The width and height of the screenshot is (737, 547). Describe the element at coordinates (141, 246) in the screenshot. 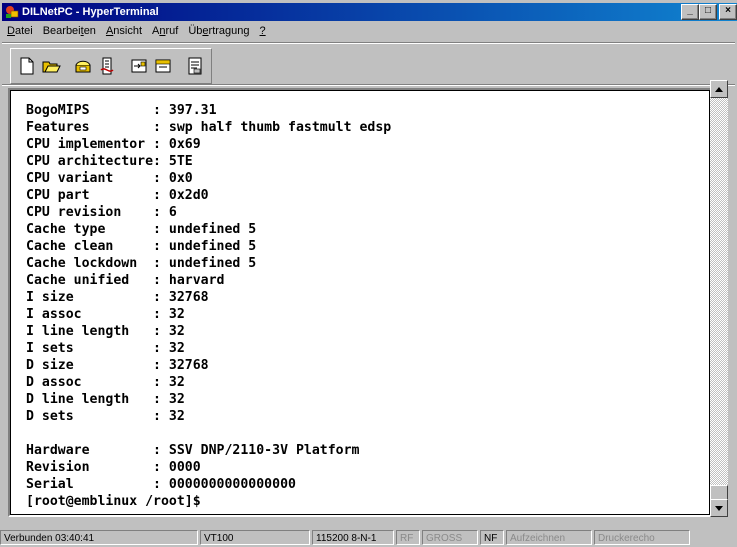

I see `terminal-line: Cache clean : undefined 5` at that location.